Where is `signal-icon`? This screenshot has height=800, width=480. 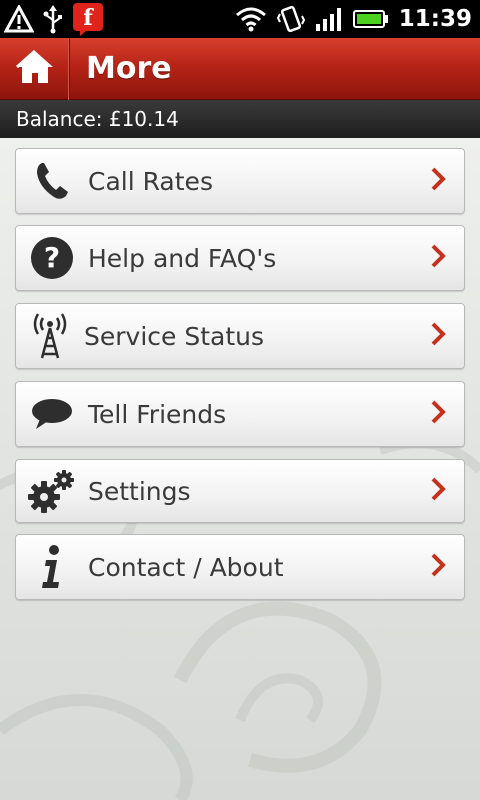
signal-icon is located at coordinates (329, 19).